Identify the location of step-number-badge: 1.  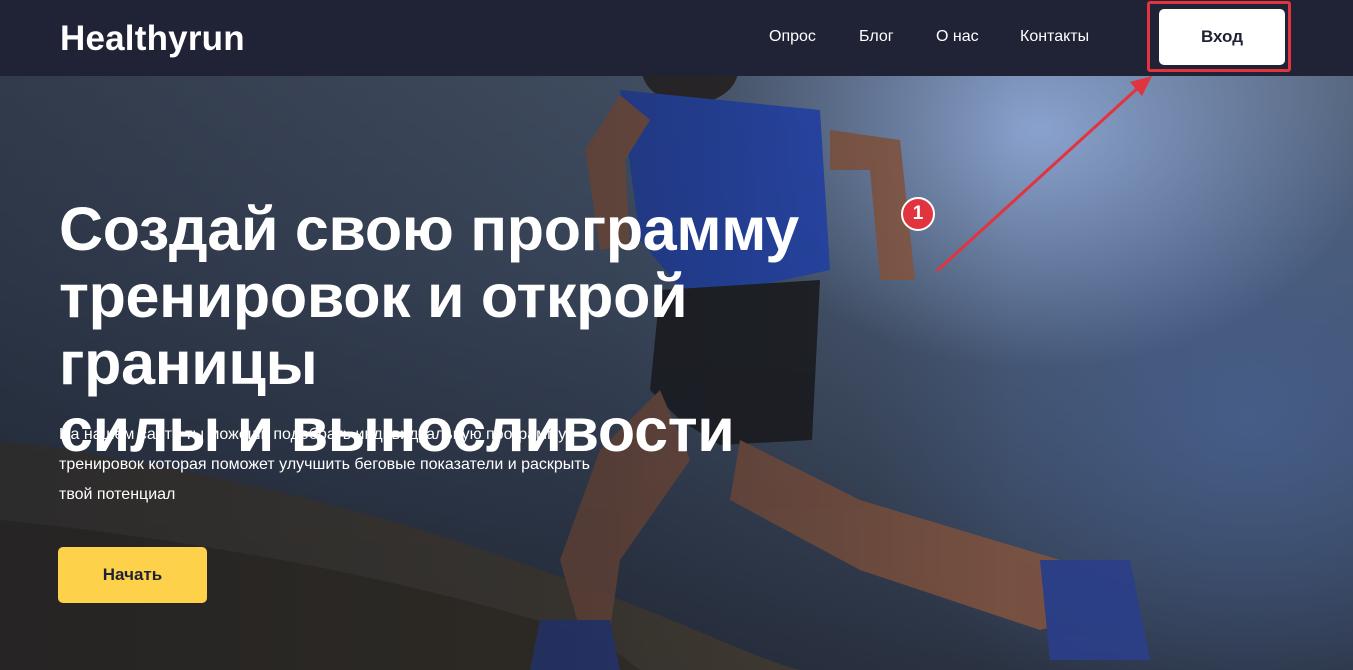
(918, 214).